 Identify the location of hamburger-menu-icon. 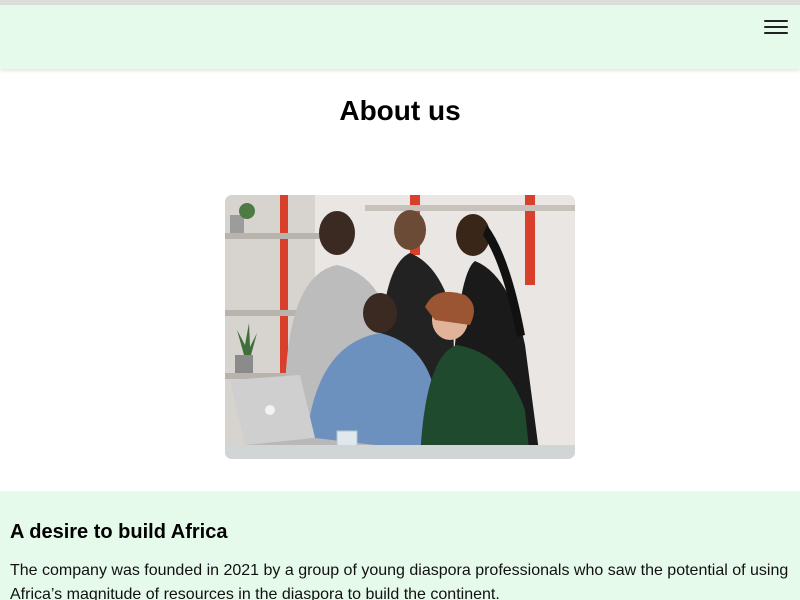
(776, 29).